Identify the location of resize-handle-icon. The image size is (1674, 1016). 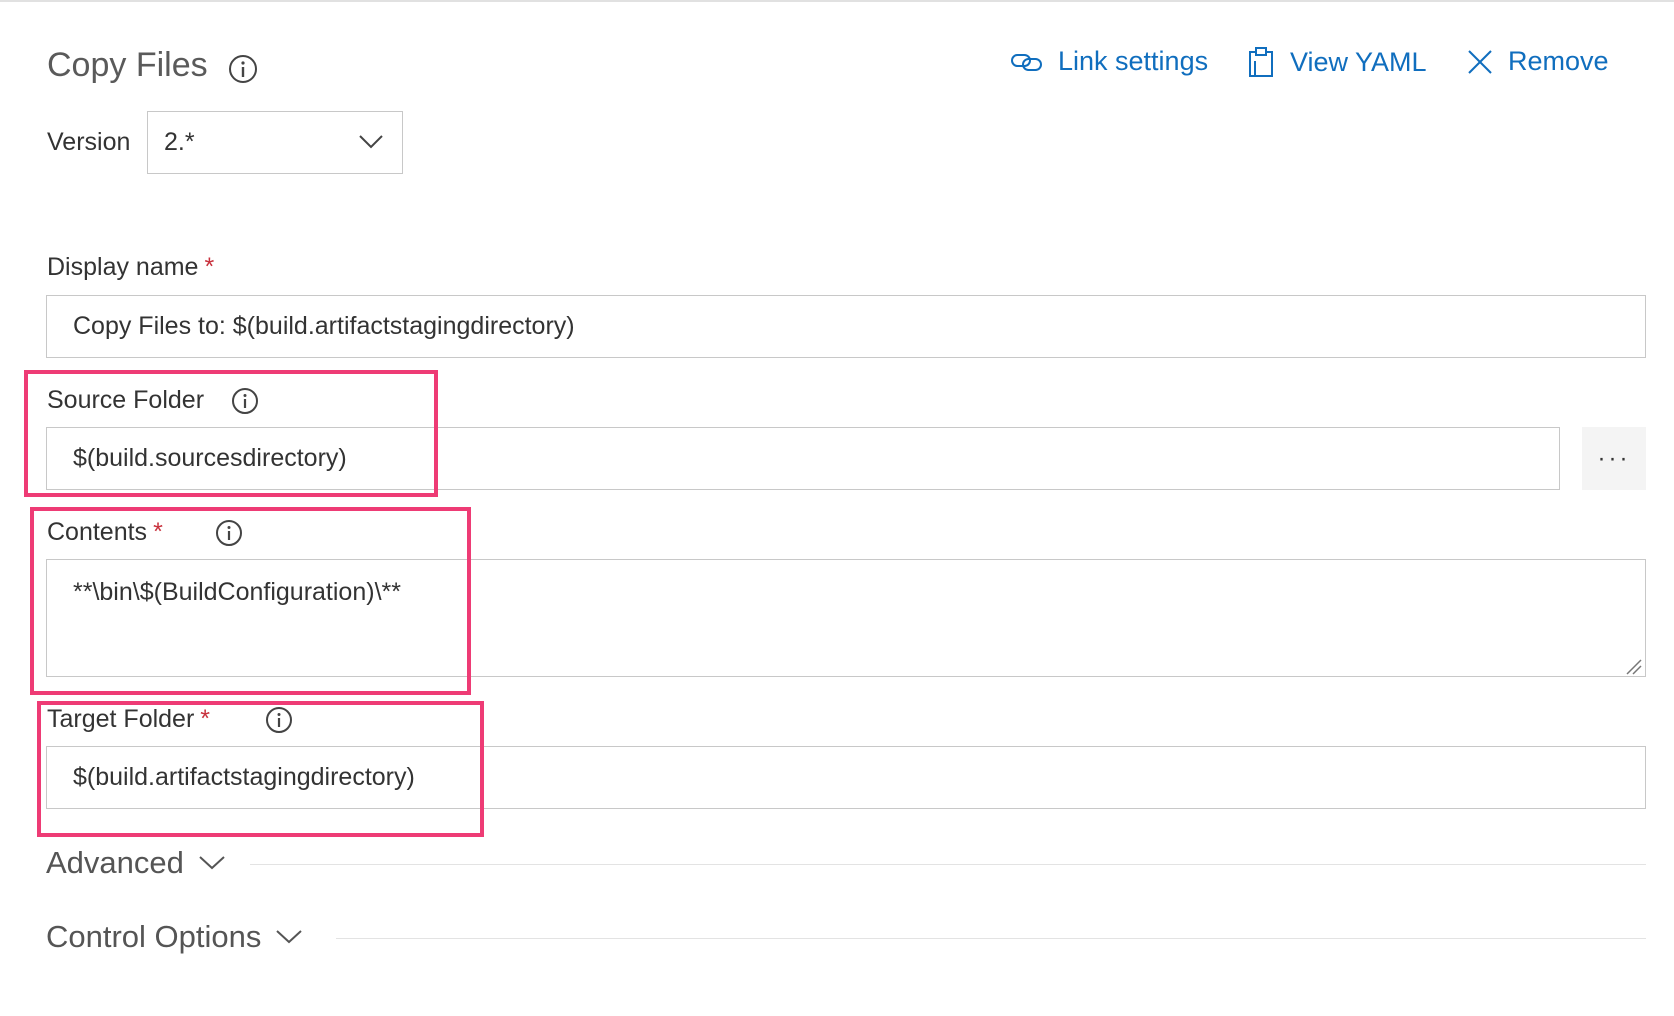
(1633, 666).